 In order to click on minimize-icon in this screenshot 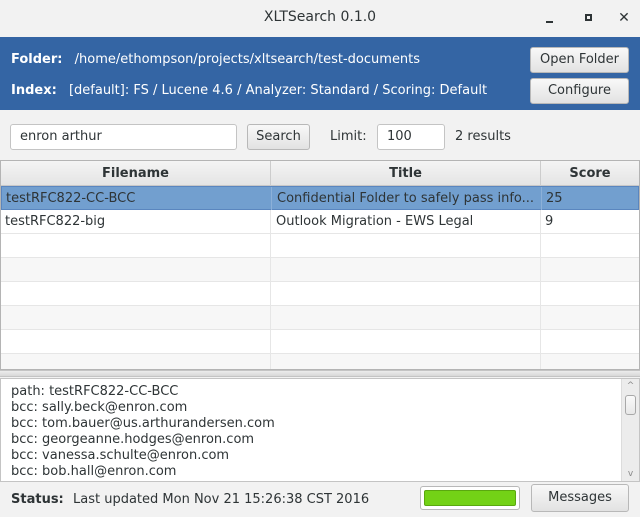, I will do `click(550, 18)`.